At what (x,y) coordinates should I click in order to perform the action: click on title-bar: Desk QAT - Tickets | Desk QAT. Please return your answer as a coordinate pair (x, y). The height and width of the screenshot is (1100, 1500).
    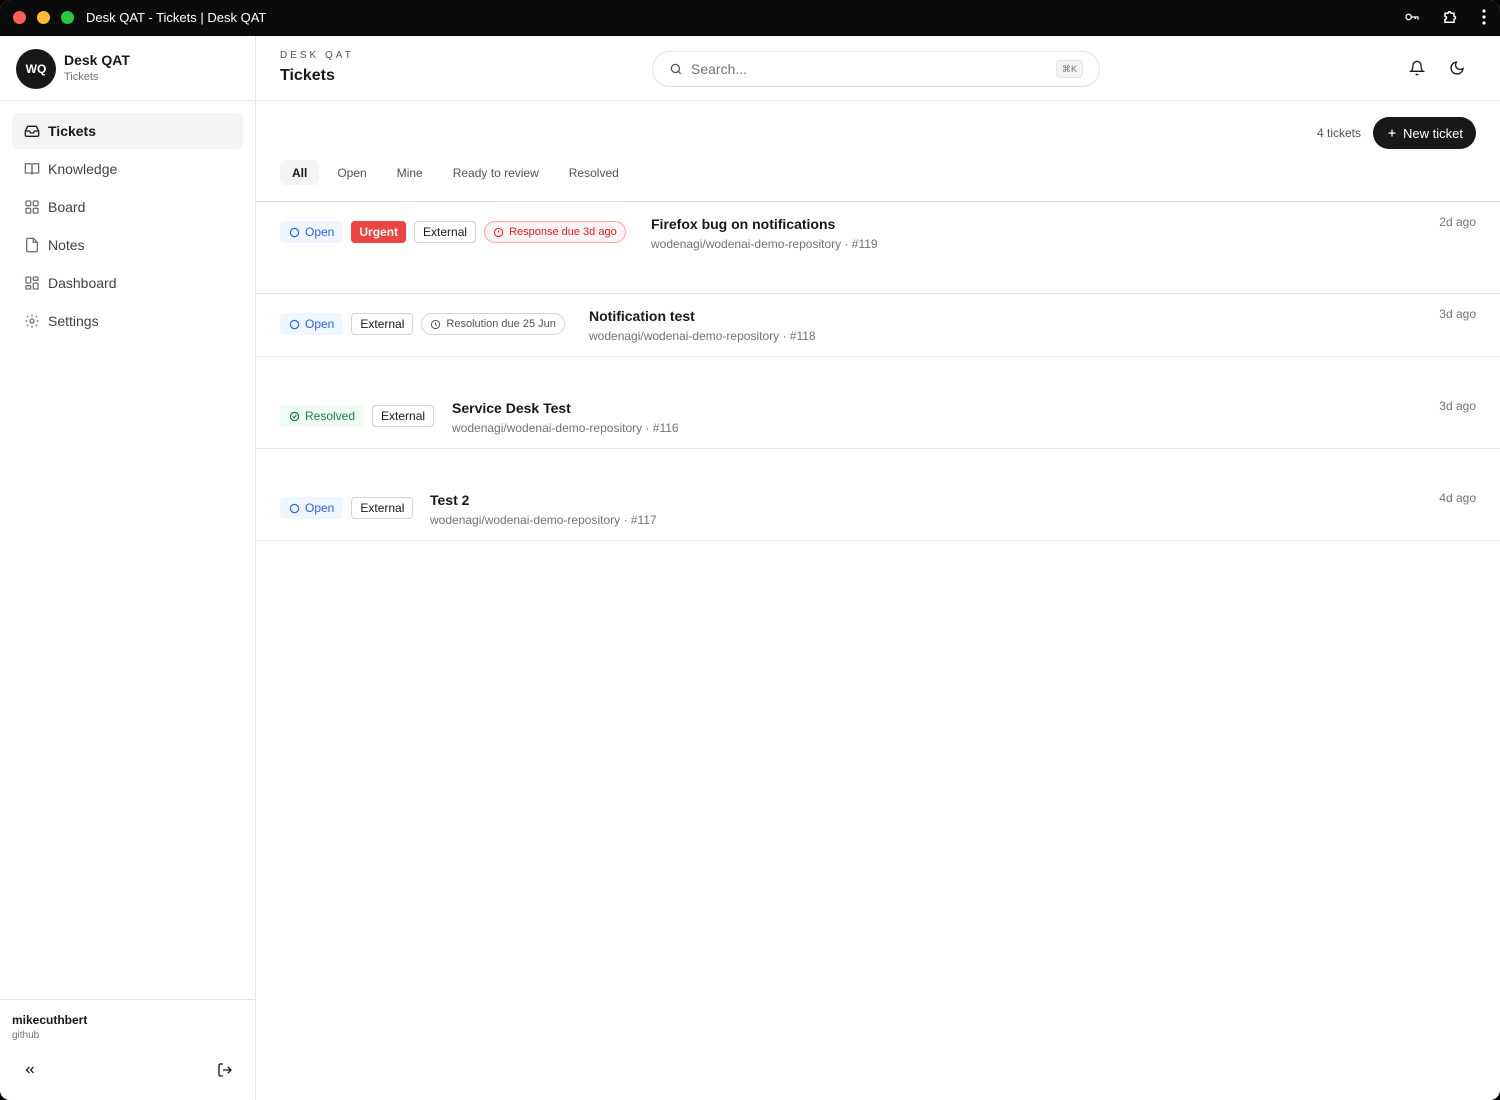
    Looking at the image, I should click on (750, 18).